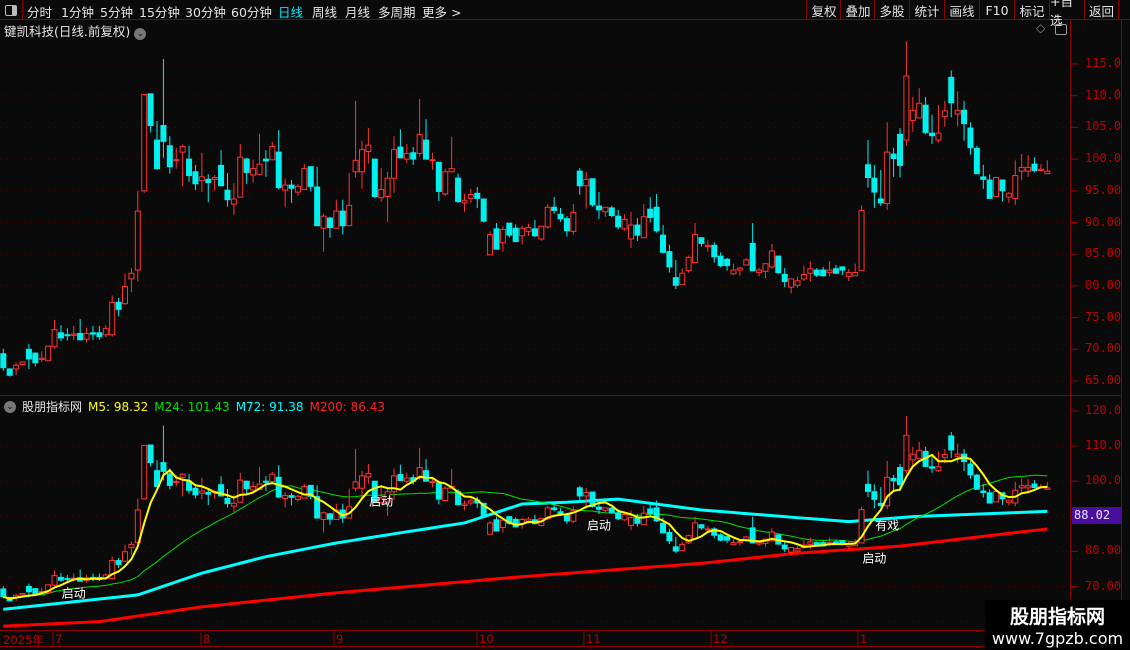 The width and height of the screenshot is (1130, 650). What do you see at coordinates (887, 525) in the screenshot?
I see `signal-label: 有戏` at bounding box center [887, 525].